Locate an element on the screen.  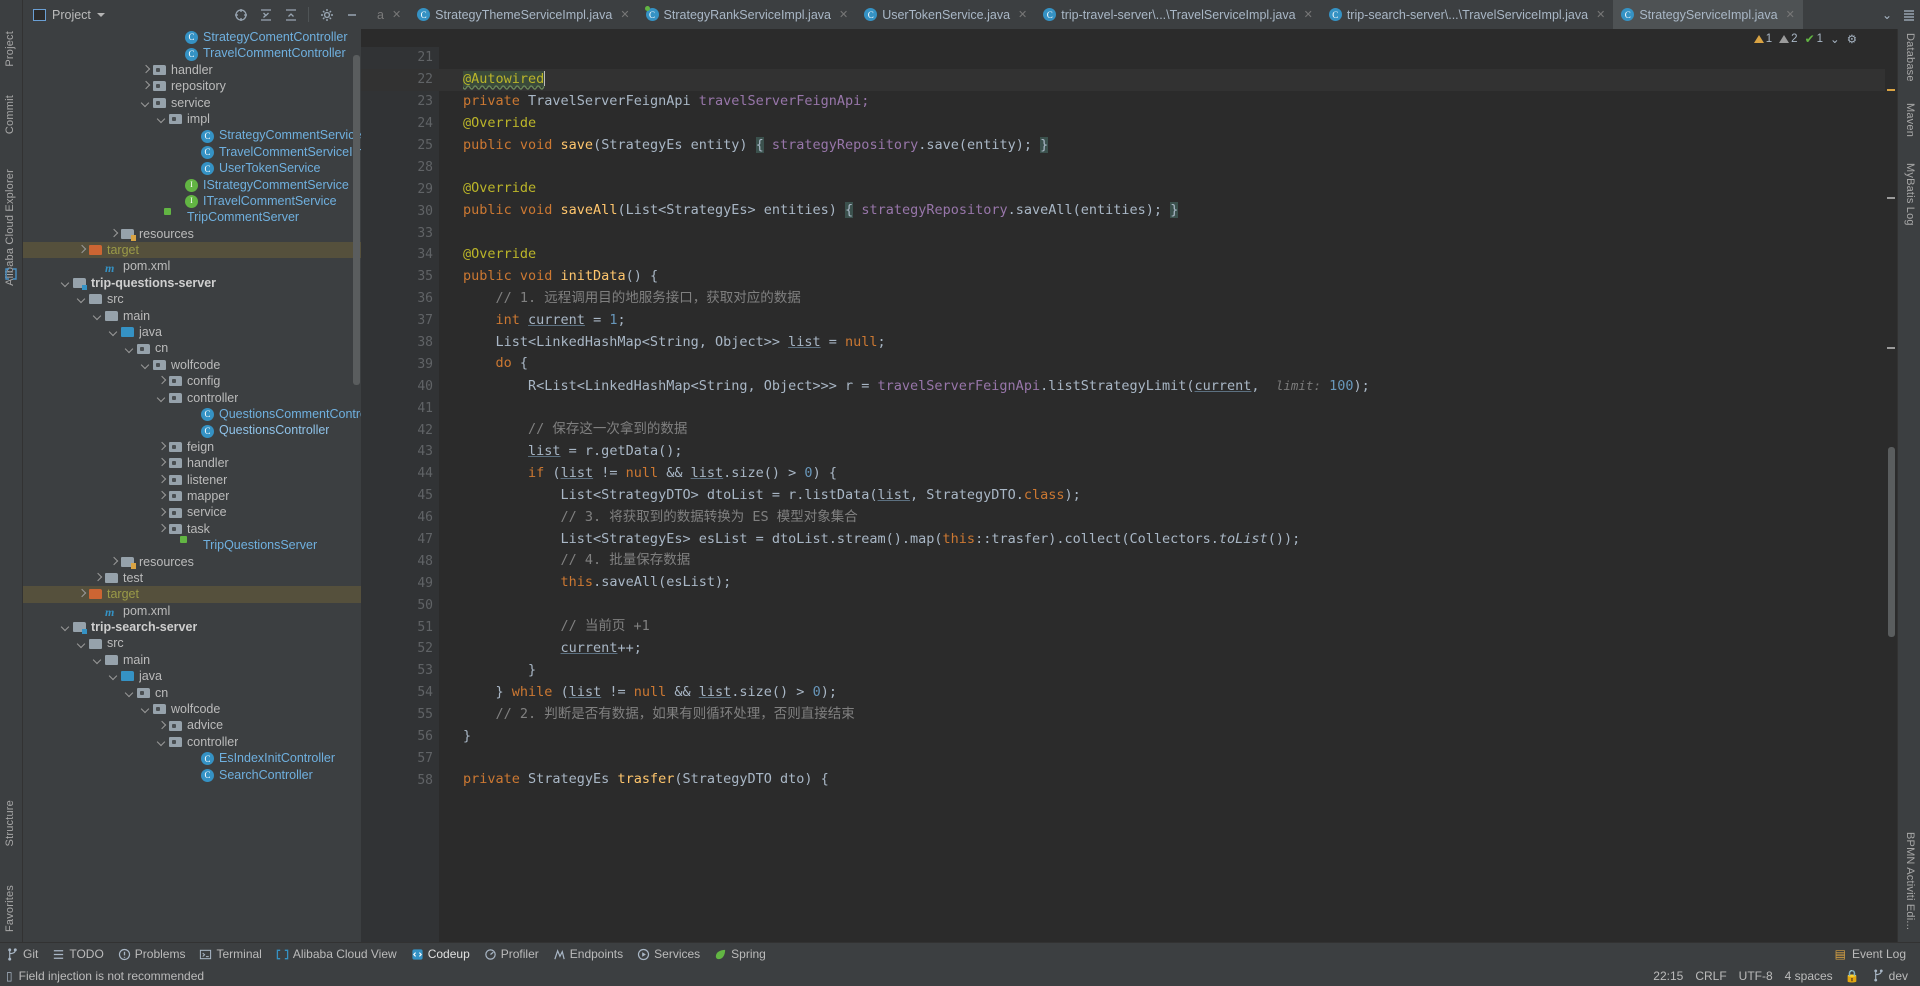
sidebar-item-favorites: Favorites is located at coordinates (10, 908).